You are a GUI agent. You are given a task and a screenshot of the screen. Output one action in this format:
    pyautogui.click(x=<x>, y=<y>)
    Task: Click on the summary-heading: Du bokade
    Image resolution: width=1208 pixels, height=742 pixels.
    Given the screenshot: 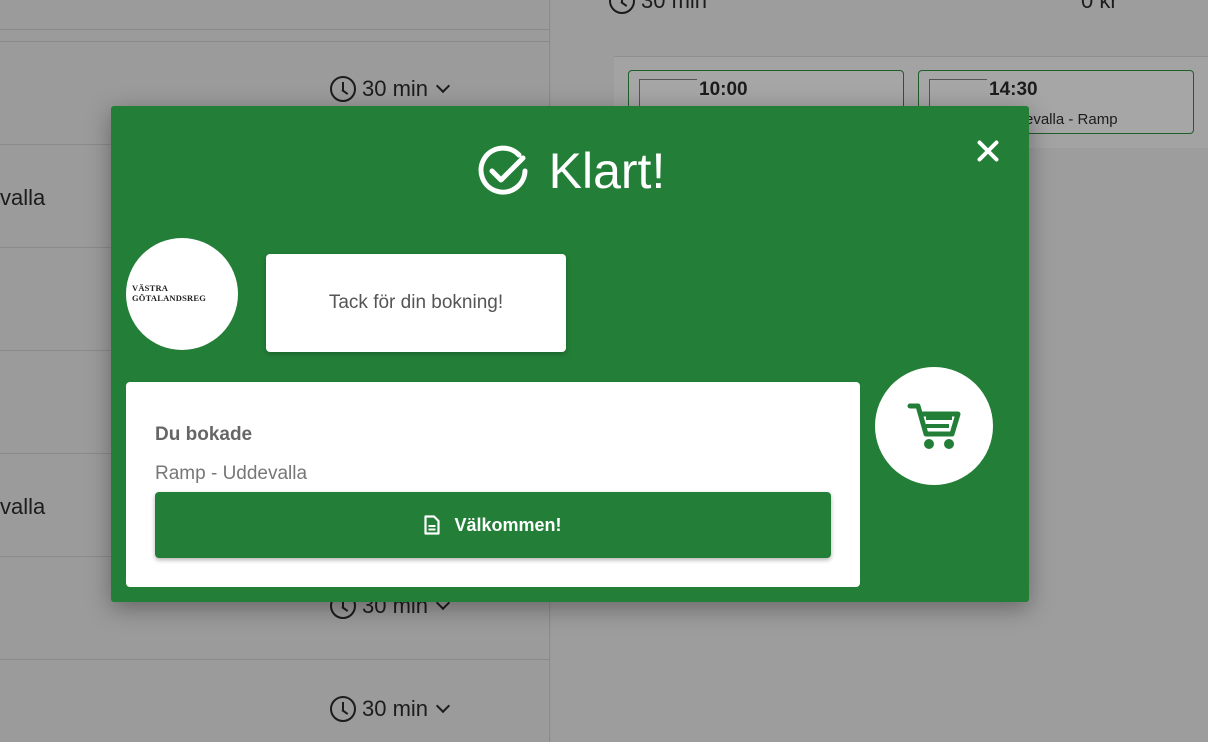 What is the action you would take?
    pyautogui.click(x=204, y=434)
    